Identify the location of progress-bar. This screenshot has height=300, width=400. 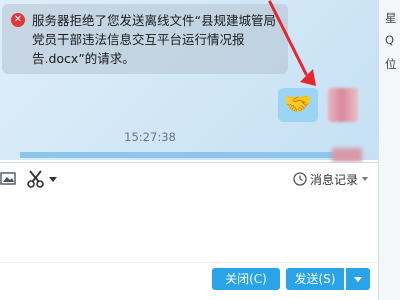
(192, 155).